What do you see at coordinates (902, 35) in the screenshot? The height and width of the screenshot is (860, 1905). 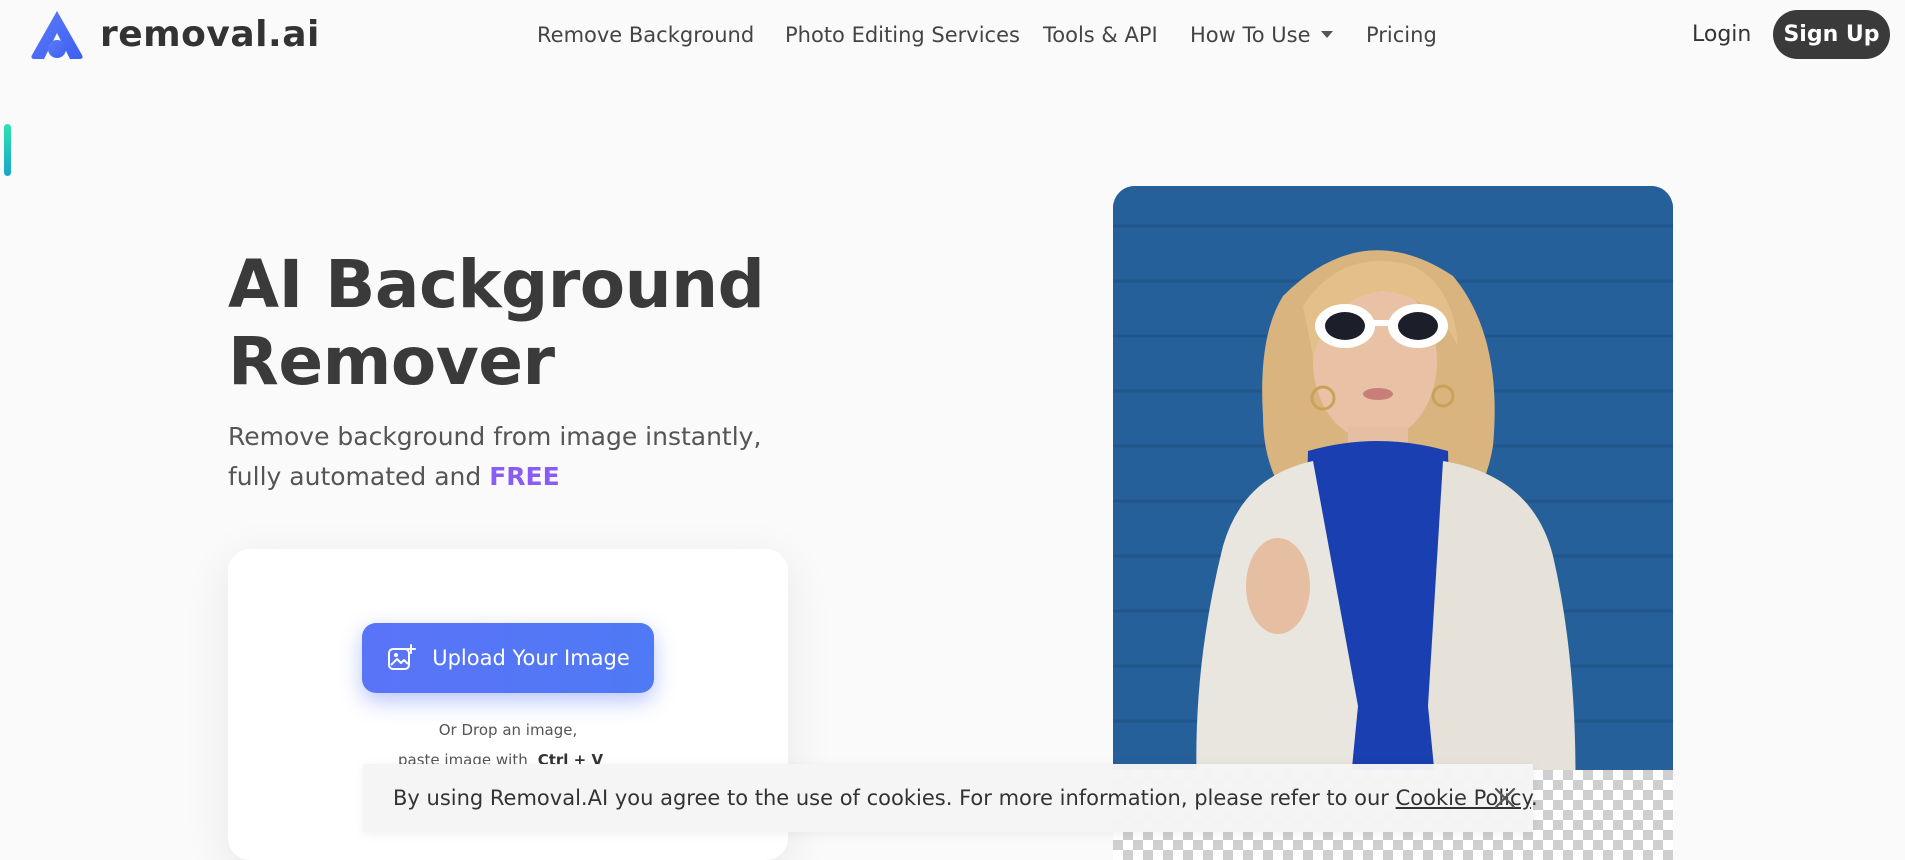 I see `nav-photo-editing-services: Photo Editing Services` at bounding box center [902, 35].